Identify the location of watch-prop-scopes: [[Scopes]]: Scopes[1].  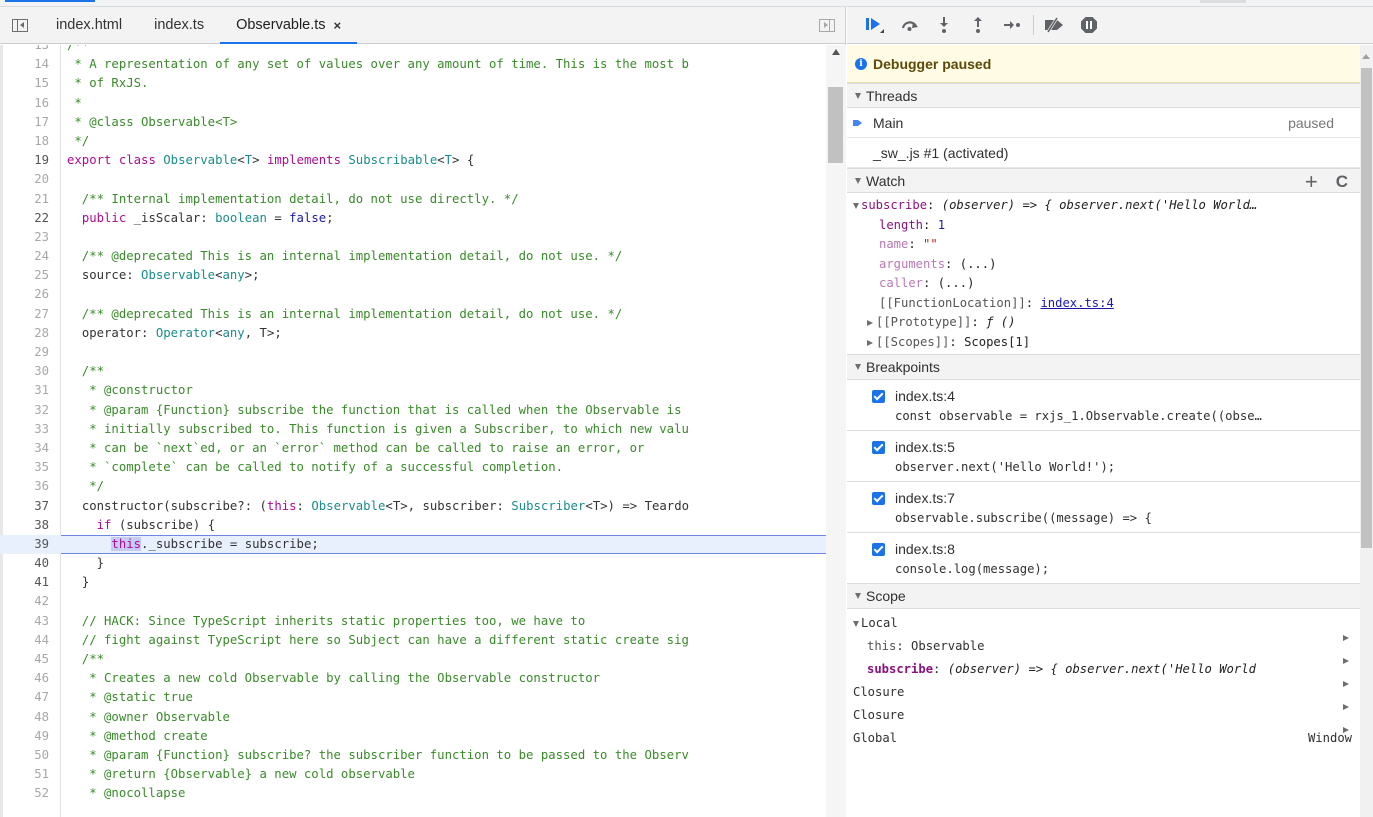
(1103, 343).